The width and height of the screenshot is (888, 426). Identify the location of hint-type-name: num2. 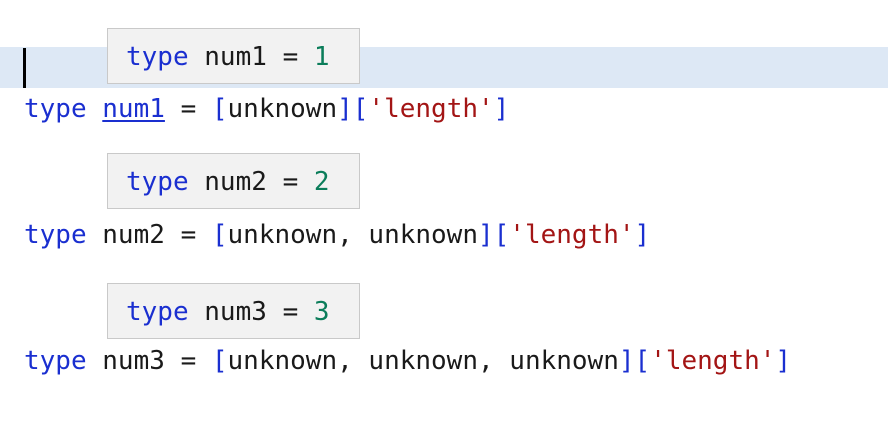
(235, 182).